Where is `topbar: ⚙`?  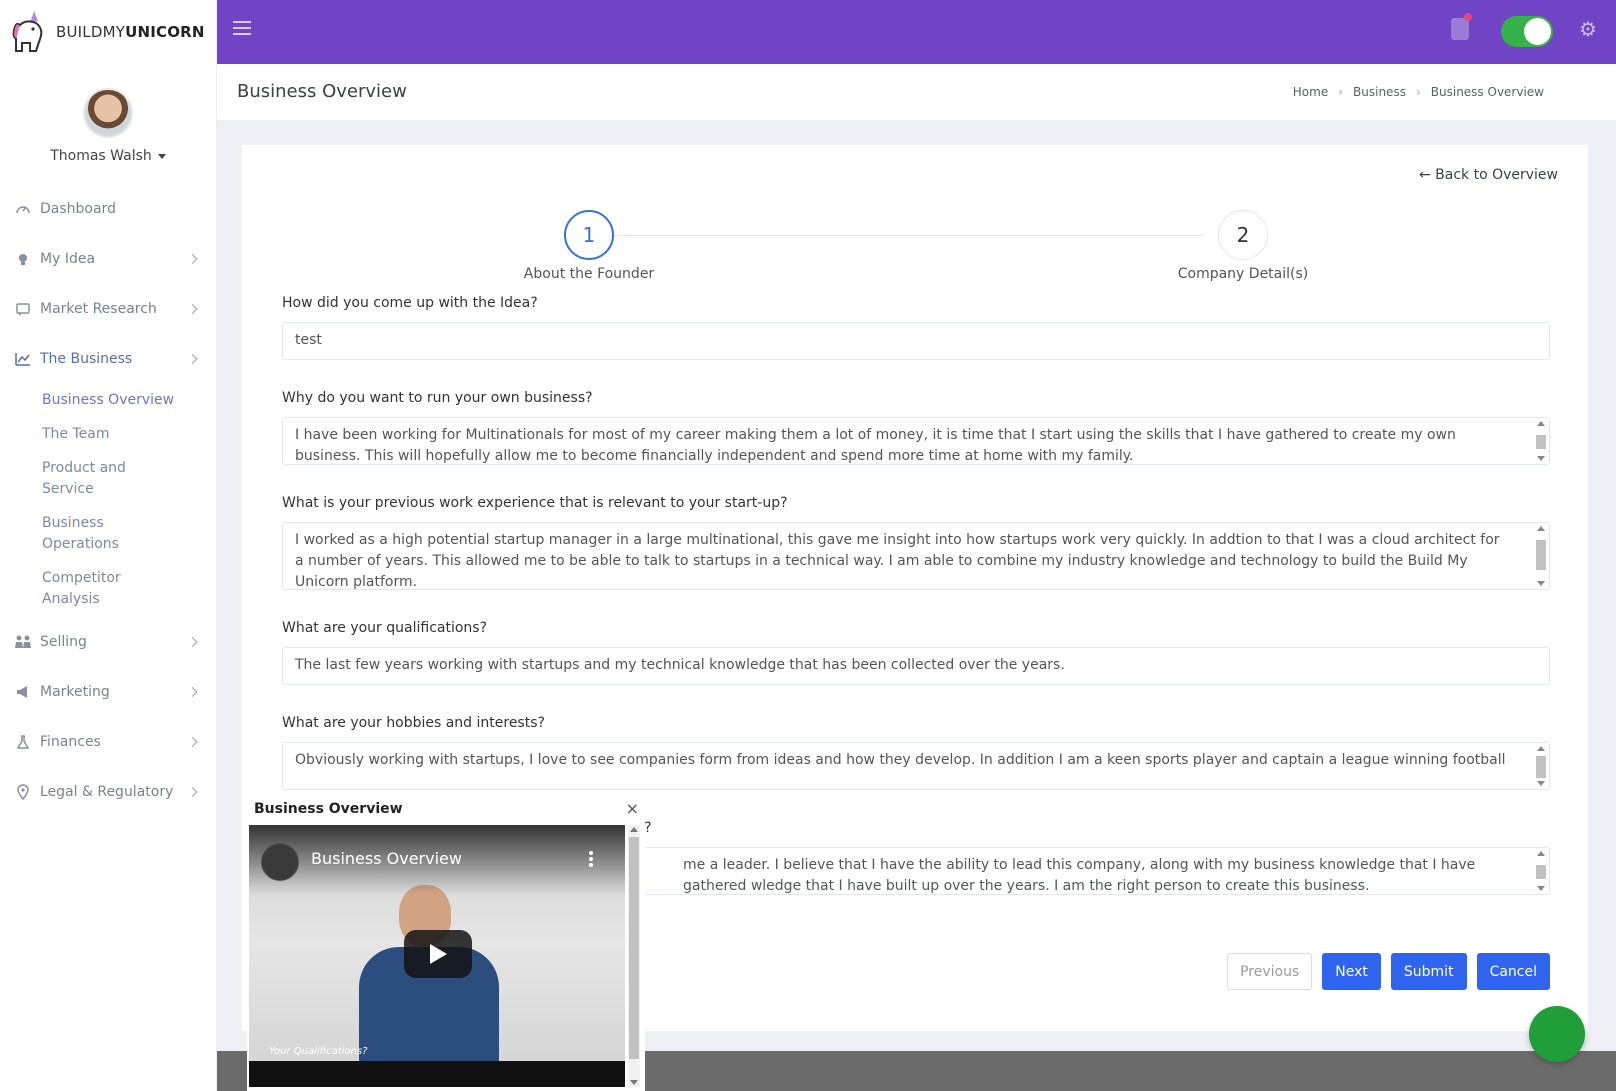
topbar: ⚙ is located at coordinates (916, 32).